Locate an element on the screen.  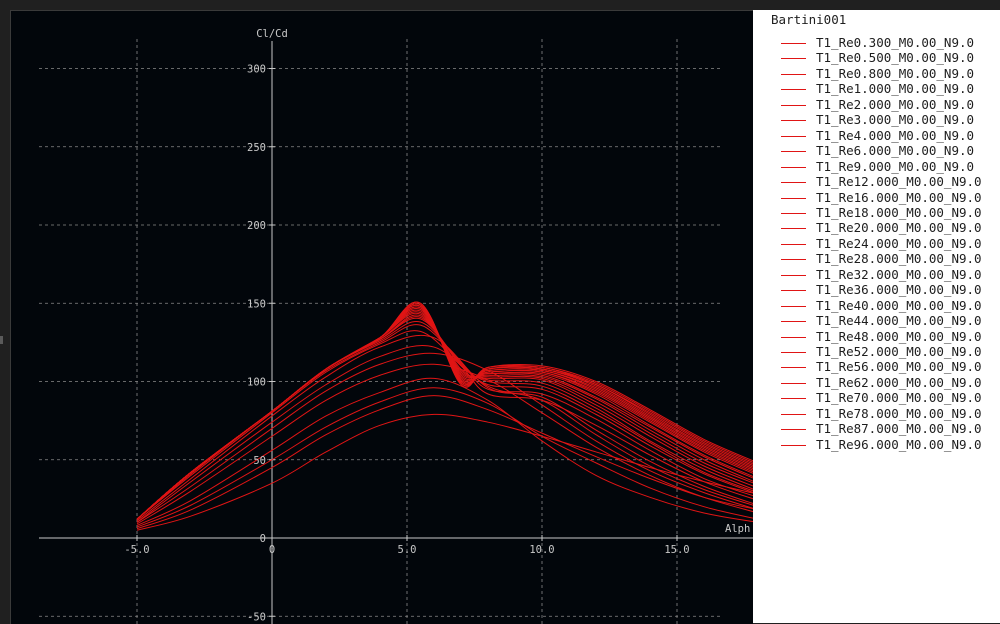
y-tick-label: 250 is located at coordinates (256, 148).